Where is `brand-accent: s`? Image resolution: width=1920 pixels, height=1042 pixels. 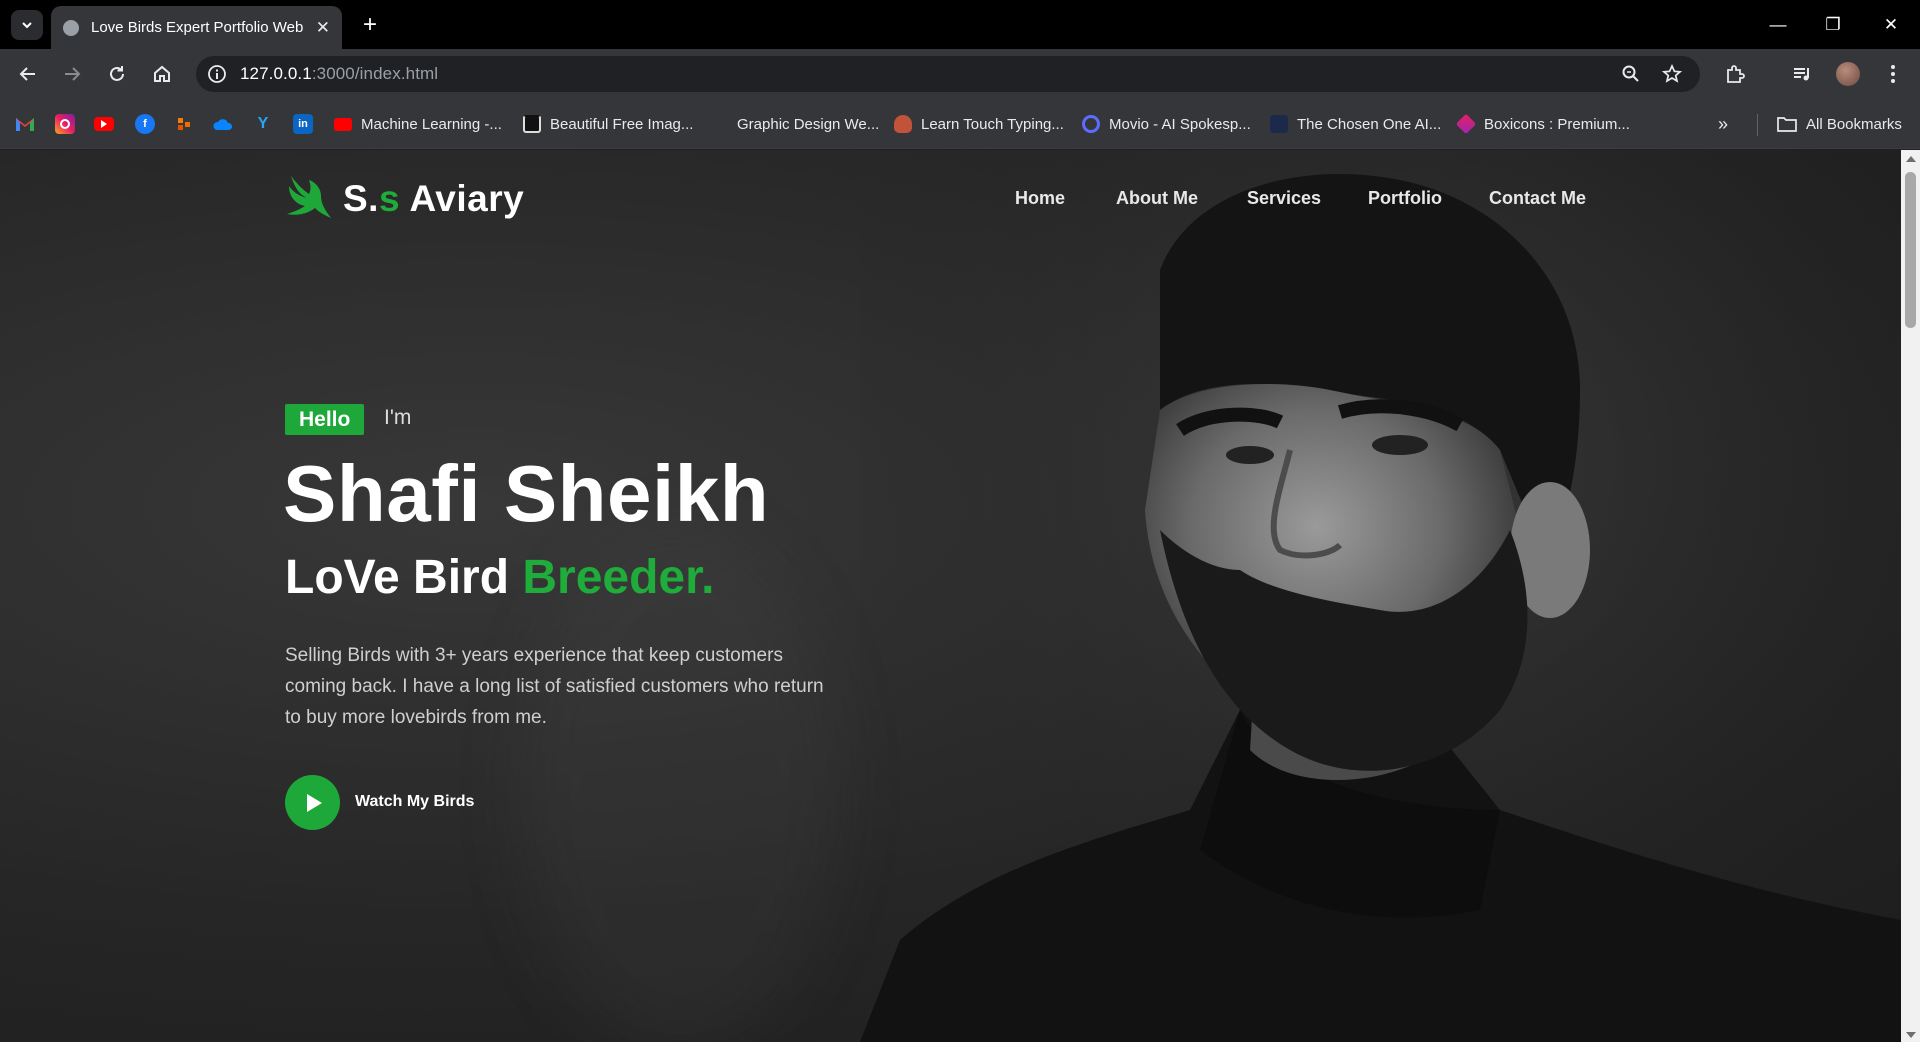
brand-accent: s is located at coordinates (389, 198).